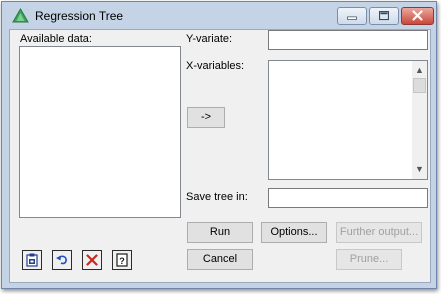  What do you see at coordinates (419, 169) in the screenshot?
I see `scroll-down-icon: ▼` at bounding box center [419, 169].